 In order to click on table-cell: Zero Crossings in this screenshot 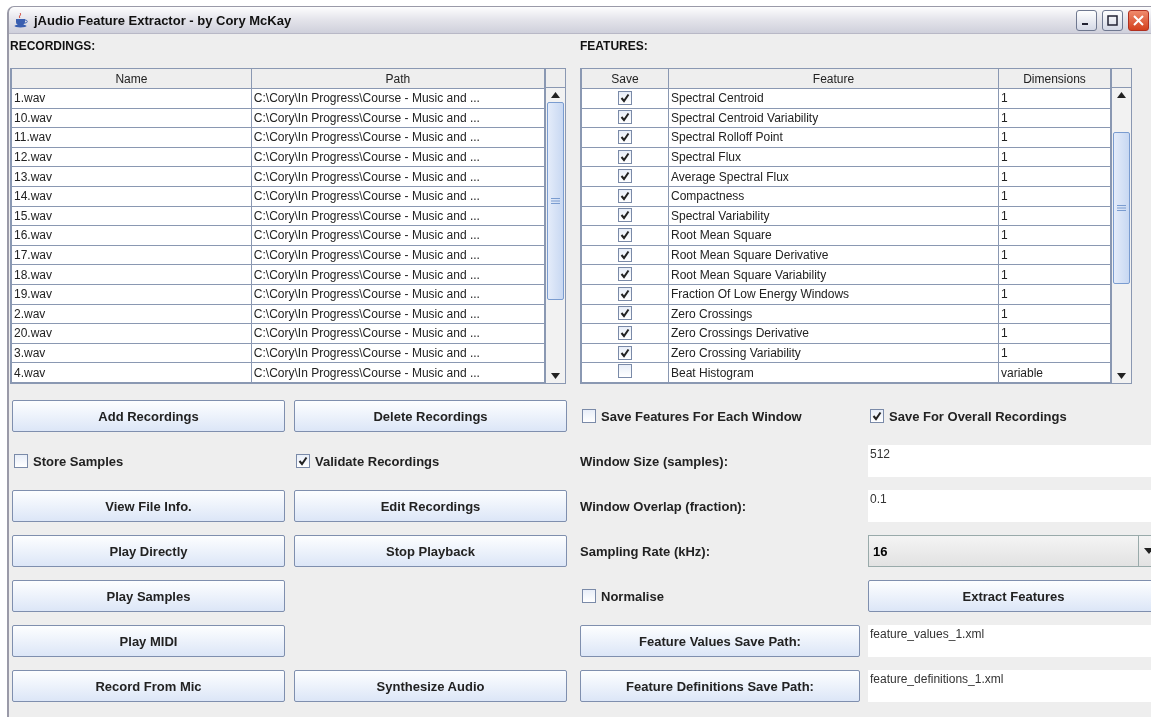, I will do `click(833, 314)`.